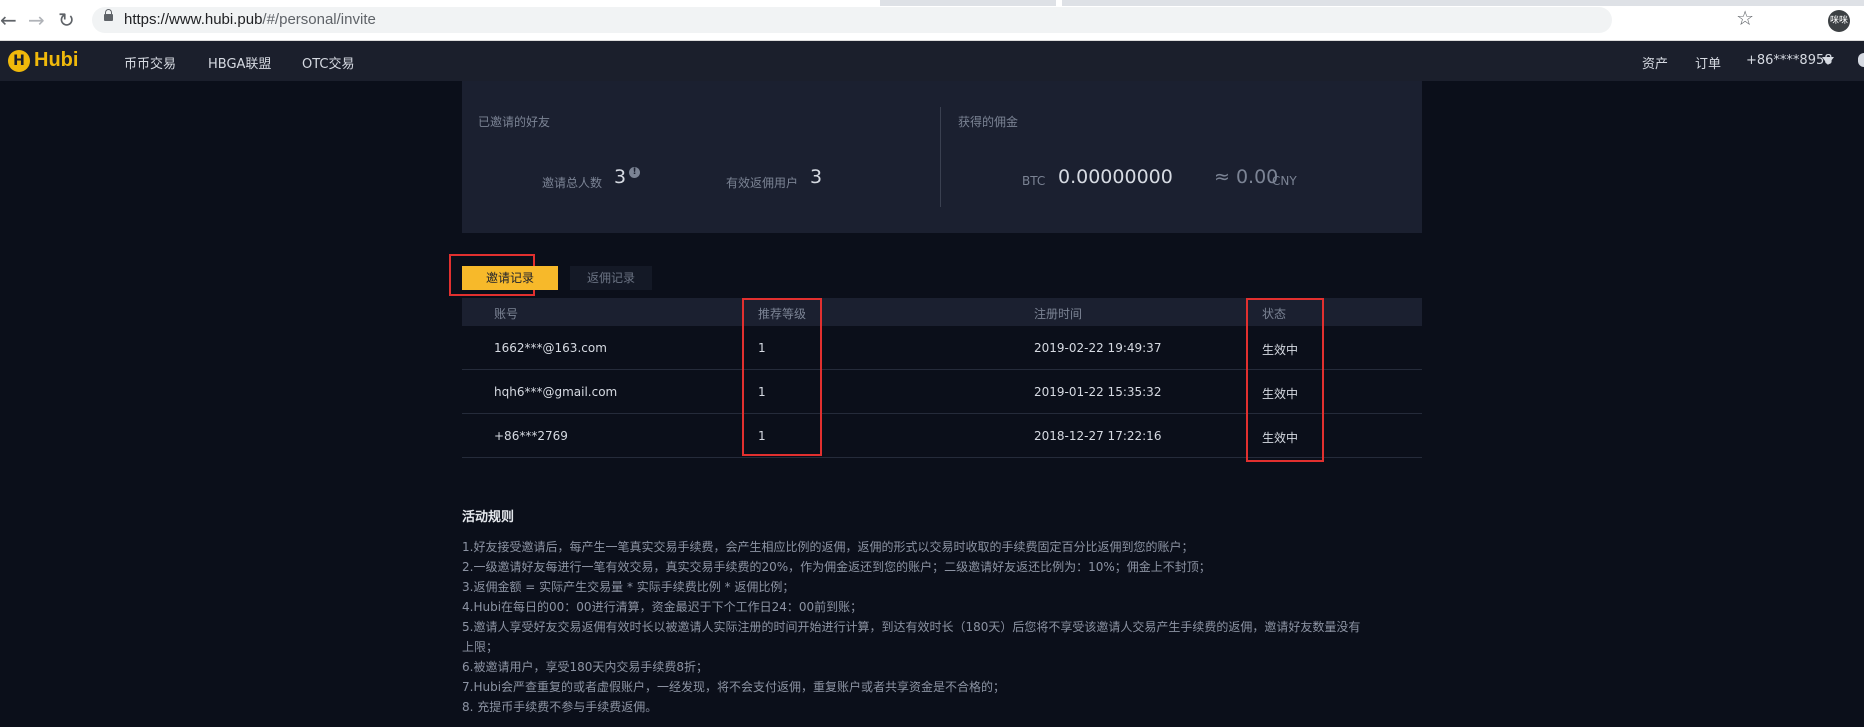 The height and width of the screenshot is (727, 1864). Describe the element at coordinates (572, 183) in the screenshot. I see `total-invited-label: 邀请总人数` at that location.